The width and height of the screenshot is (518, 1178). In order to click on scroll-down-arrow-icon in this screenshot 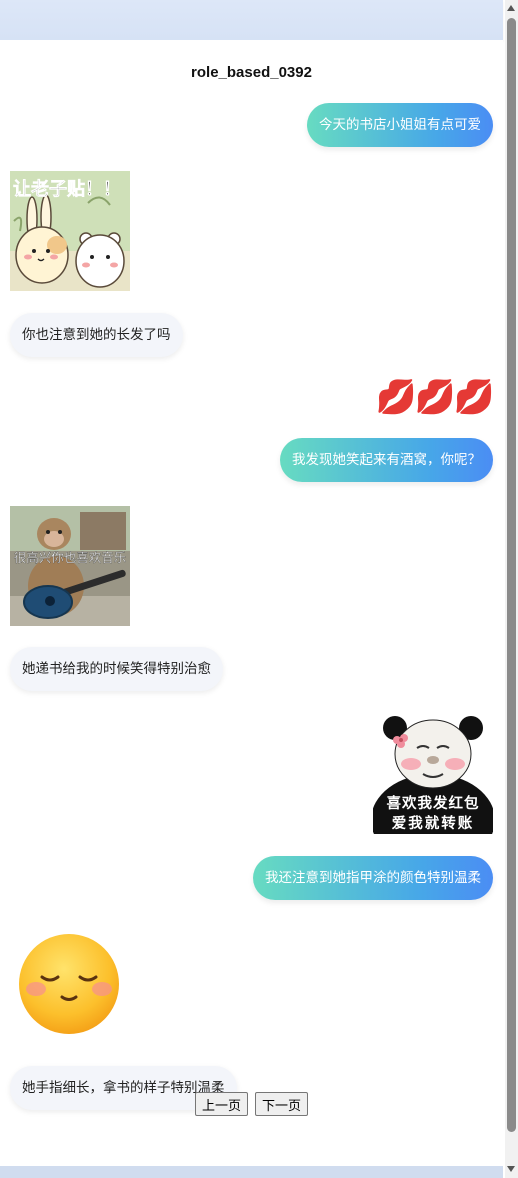, I will do `click(511, 1169)`.